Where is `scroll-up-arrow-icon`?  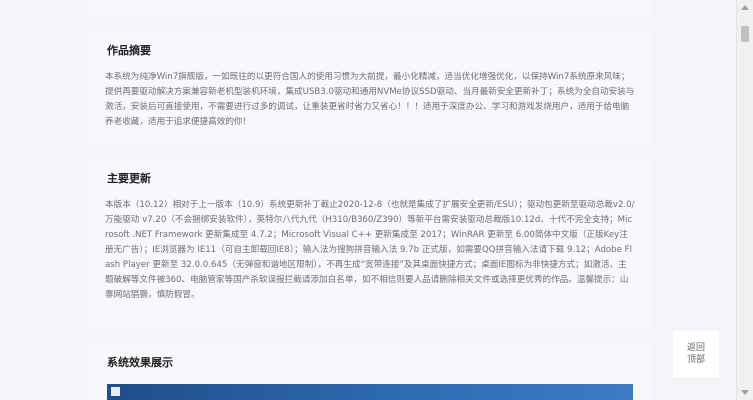
scroll-up-arrow-icon is located at coordinates (745, 7).